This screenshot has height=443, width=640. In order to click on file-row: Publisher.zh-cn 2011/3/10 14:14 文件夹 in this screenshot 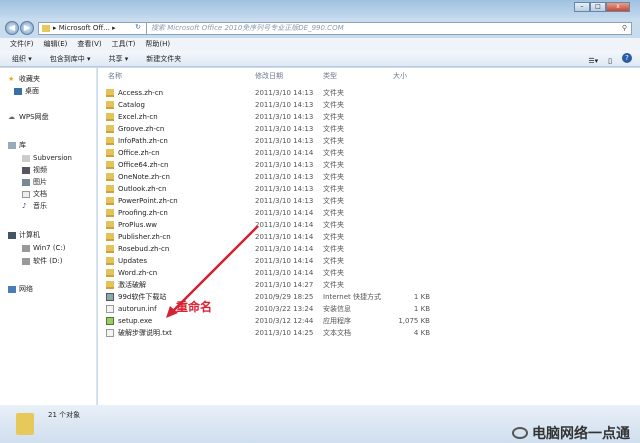, I will do `click(369, 237)`.